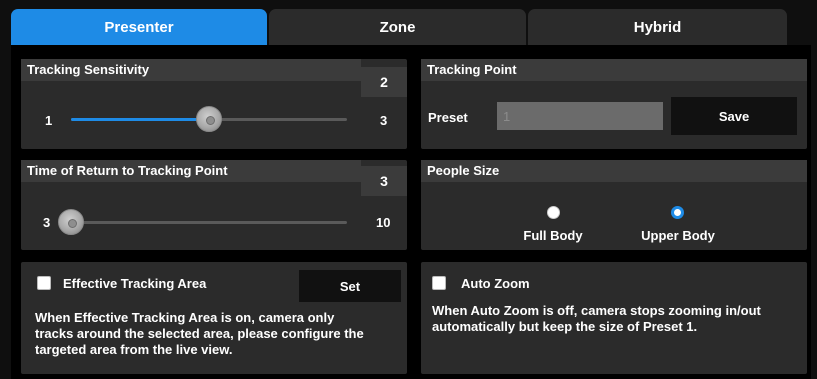 Image resolution: width=817 pixels, height=379 pixels. What do you see at coordinates (614, 205) in the screenshot?
I see `people-size-panel: People Size Full Body Upper Body` at bounding box center [614, 205].